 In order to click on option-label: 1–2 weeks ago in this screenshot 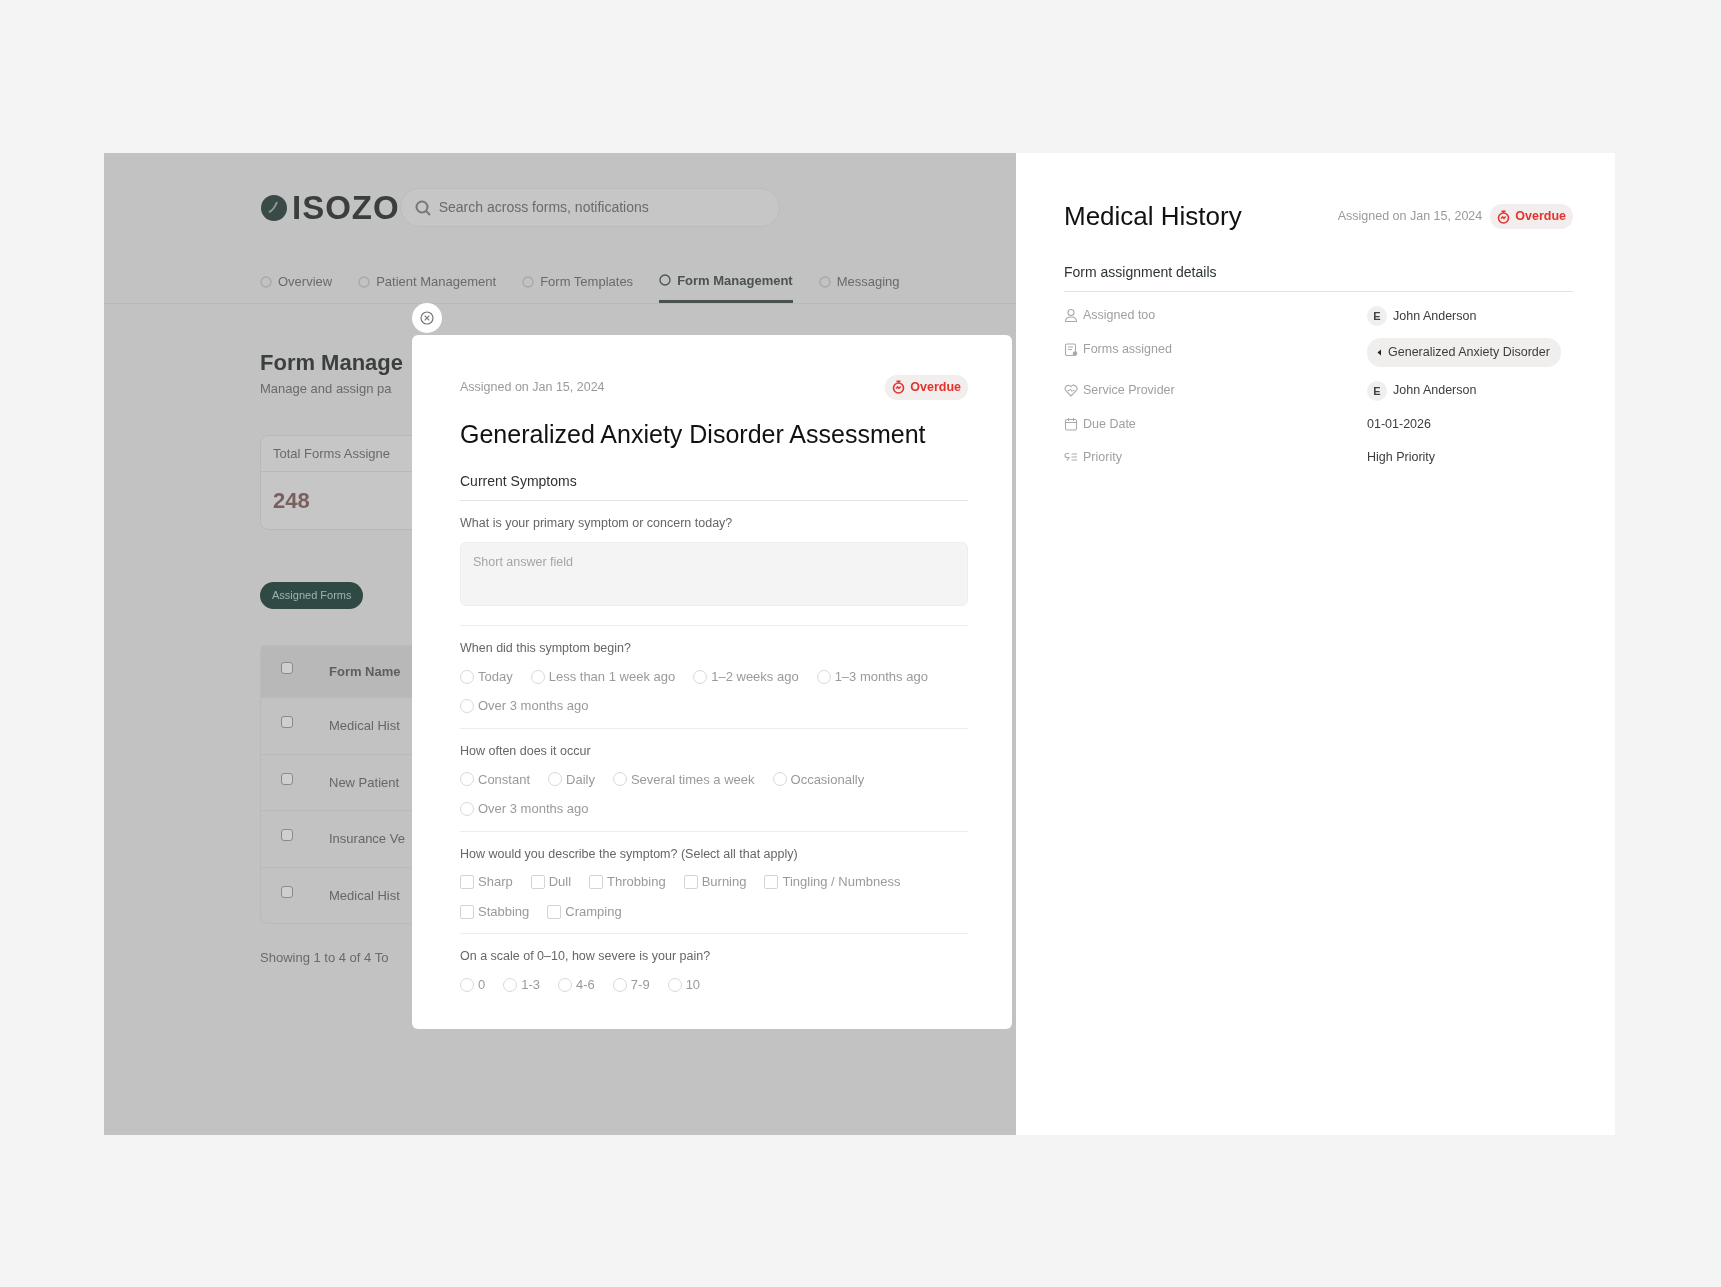, I will do `click(755, 676)`.